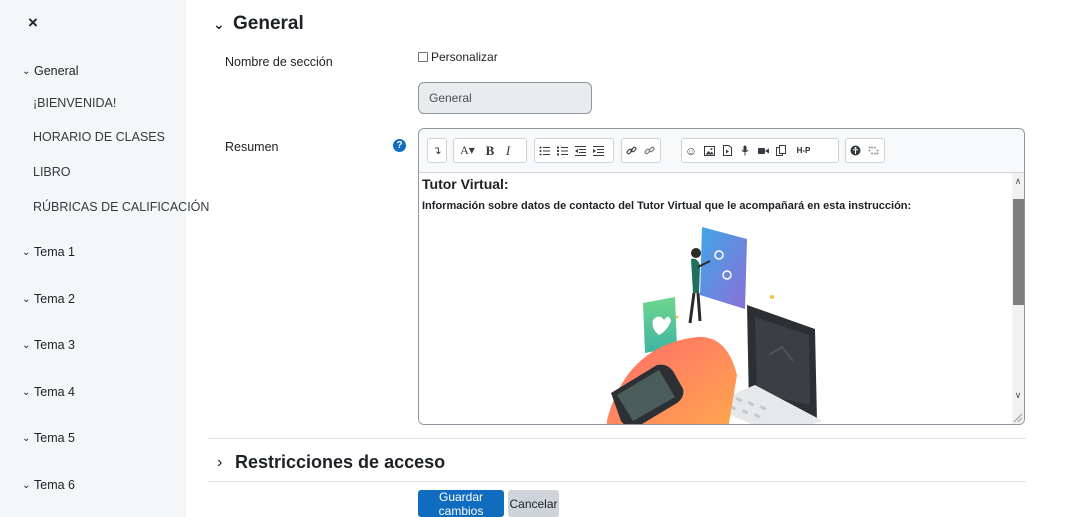 Image resolution: width=1068 pixels, height=517 pixels. Describe the element at coordinates (93, 345) in the screenshot. I see `sidebar-section-tema-3: ⌄ Tema 3` at that location.